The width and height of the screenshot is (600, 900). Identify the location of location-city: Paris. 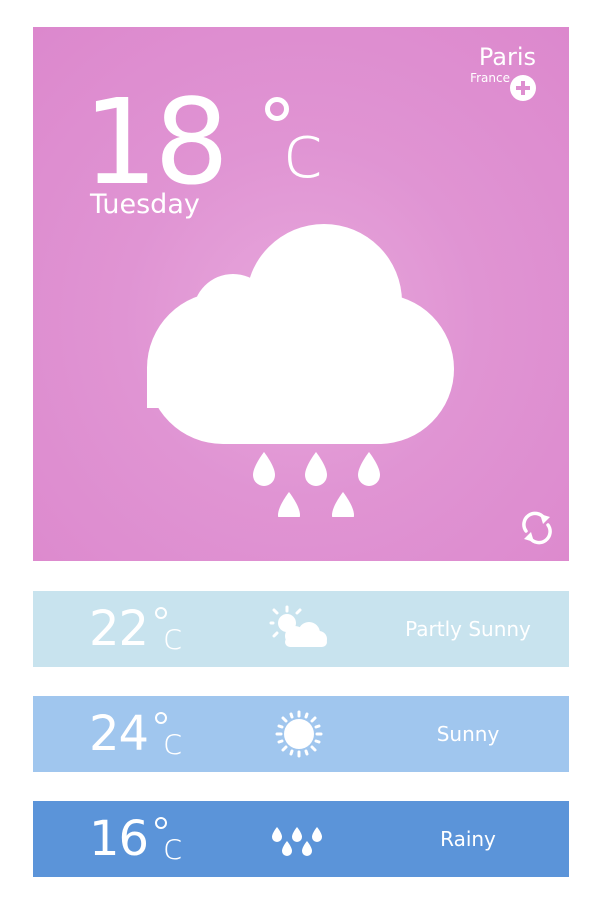
(507, 57).